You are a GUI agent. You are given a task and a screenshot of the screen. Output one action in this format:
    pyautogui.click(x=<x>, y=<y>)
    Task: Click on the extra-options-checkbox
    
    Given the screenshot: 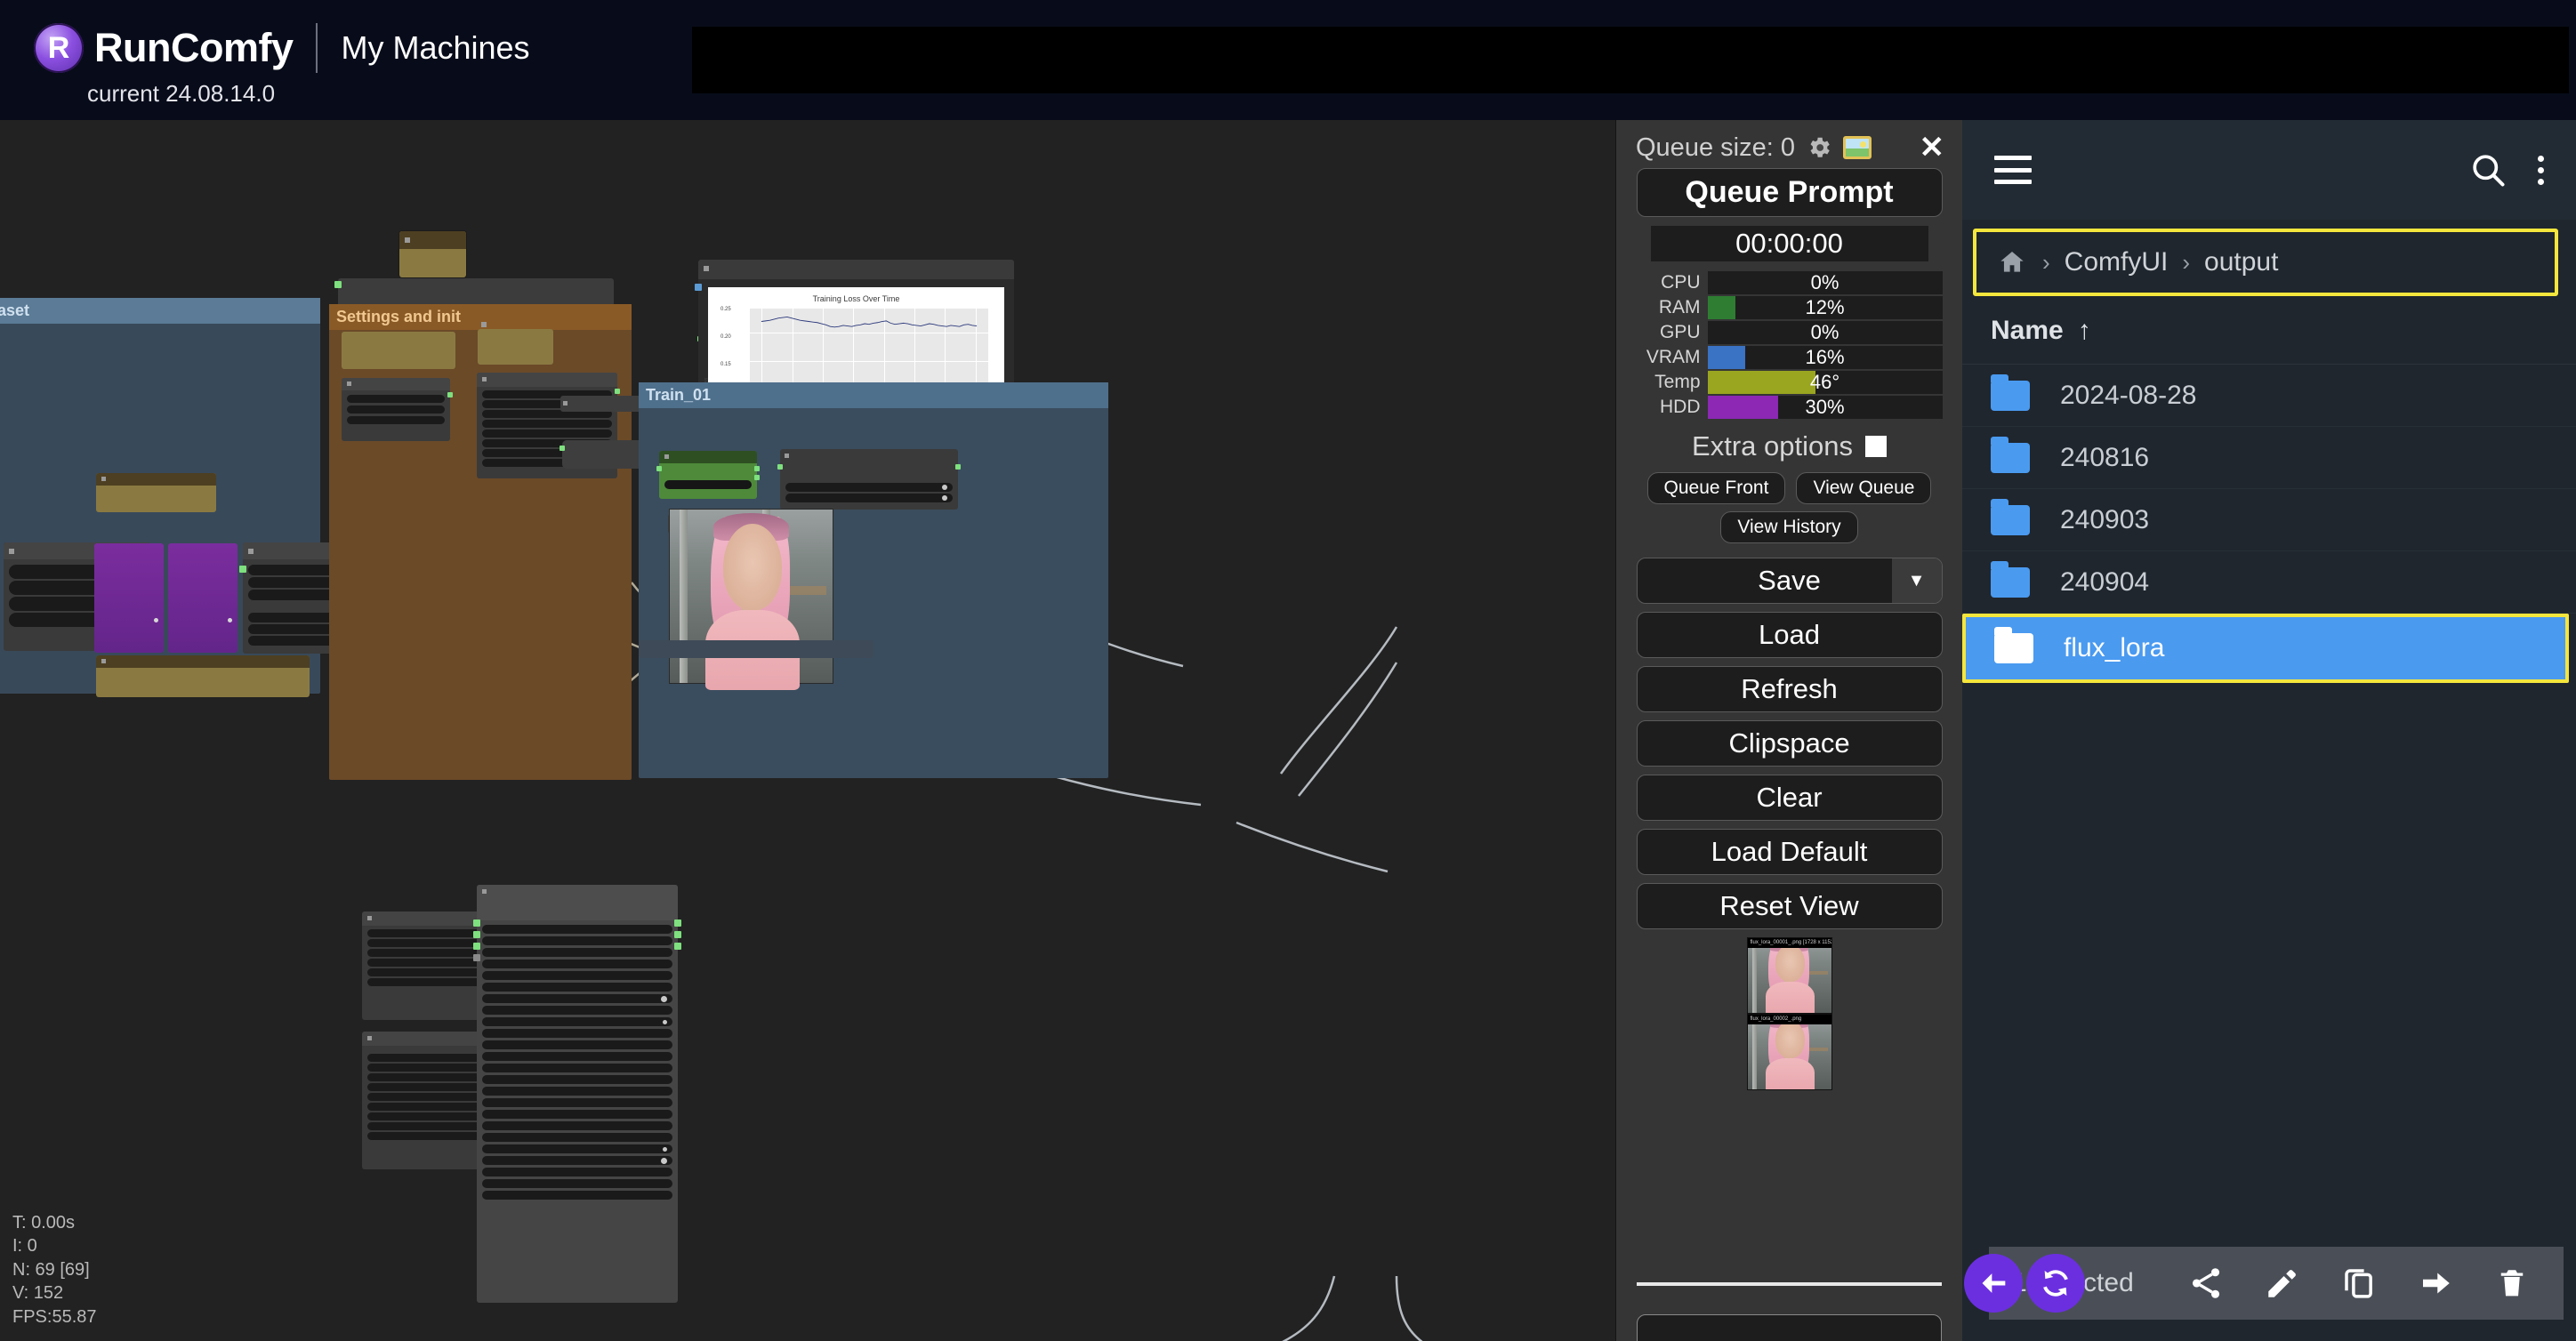 What is the action you would take?
    pyautogui.click(x=1875, y=446)
    